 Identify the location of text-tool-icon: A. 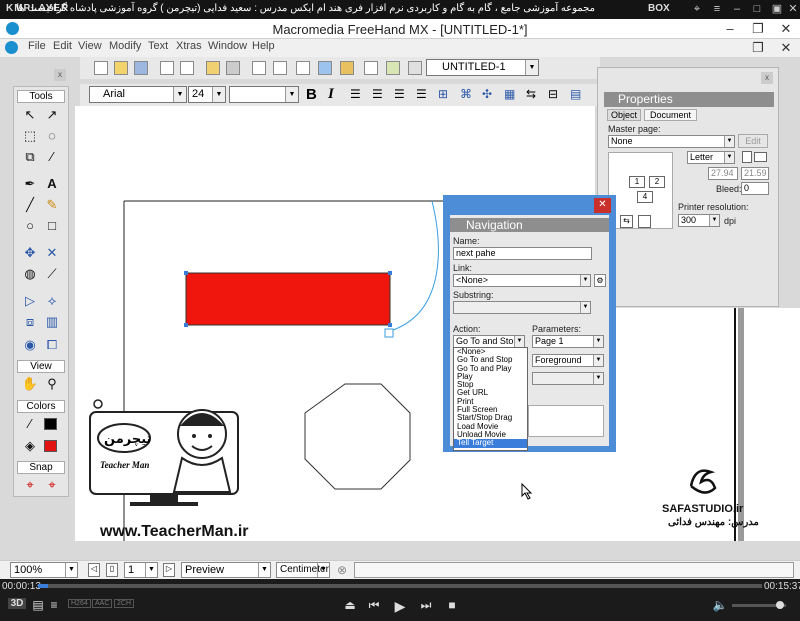
(52, 184).